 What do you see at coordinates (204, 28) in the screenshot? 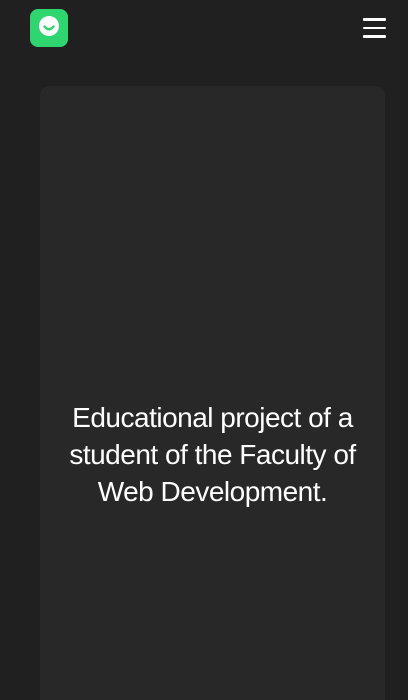
I see `header` at bounding box center [204, 28].